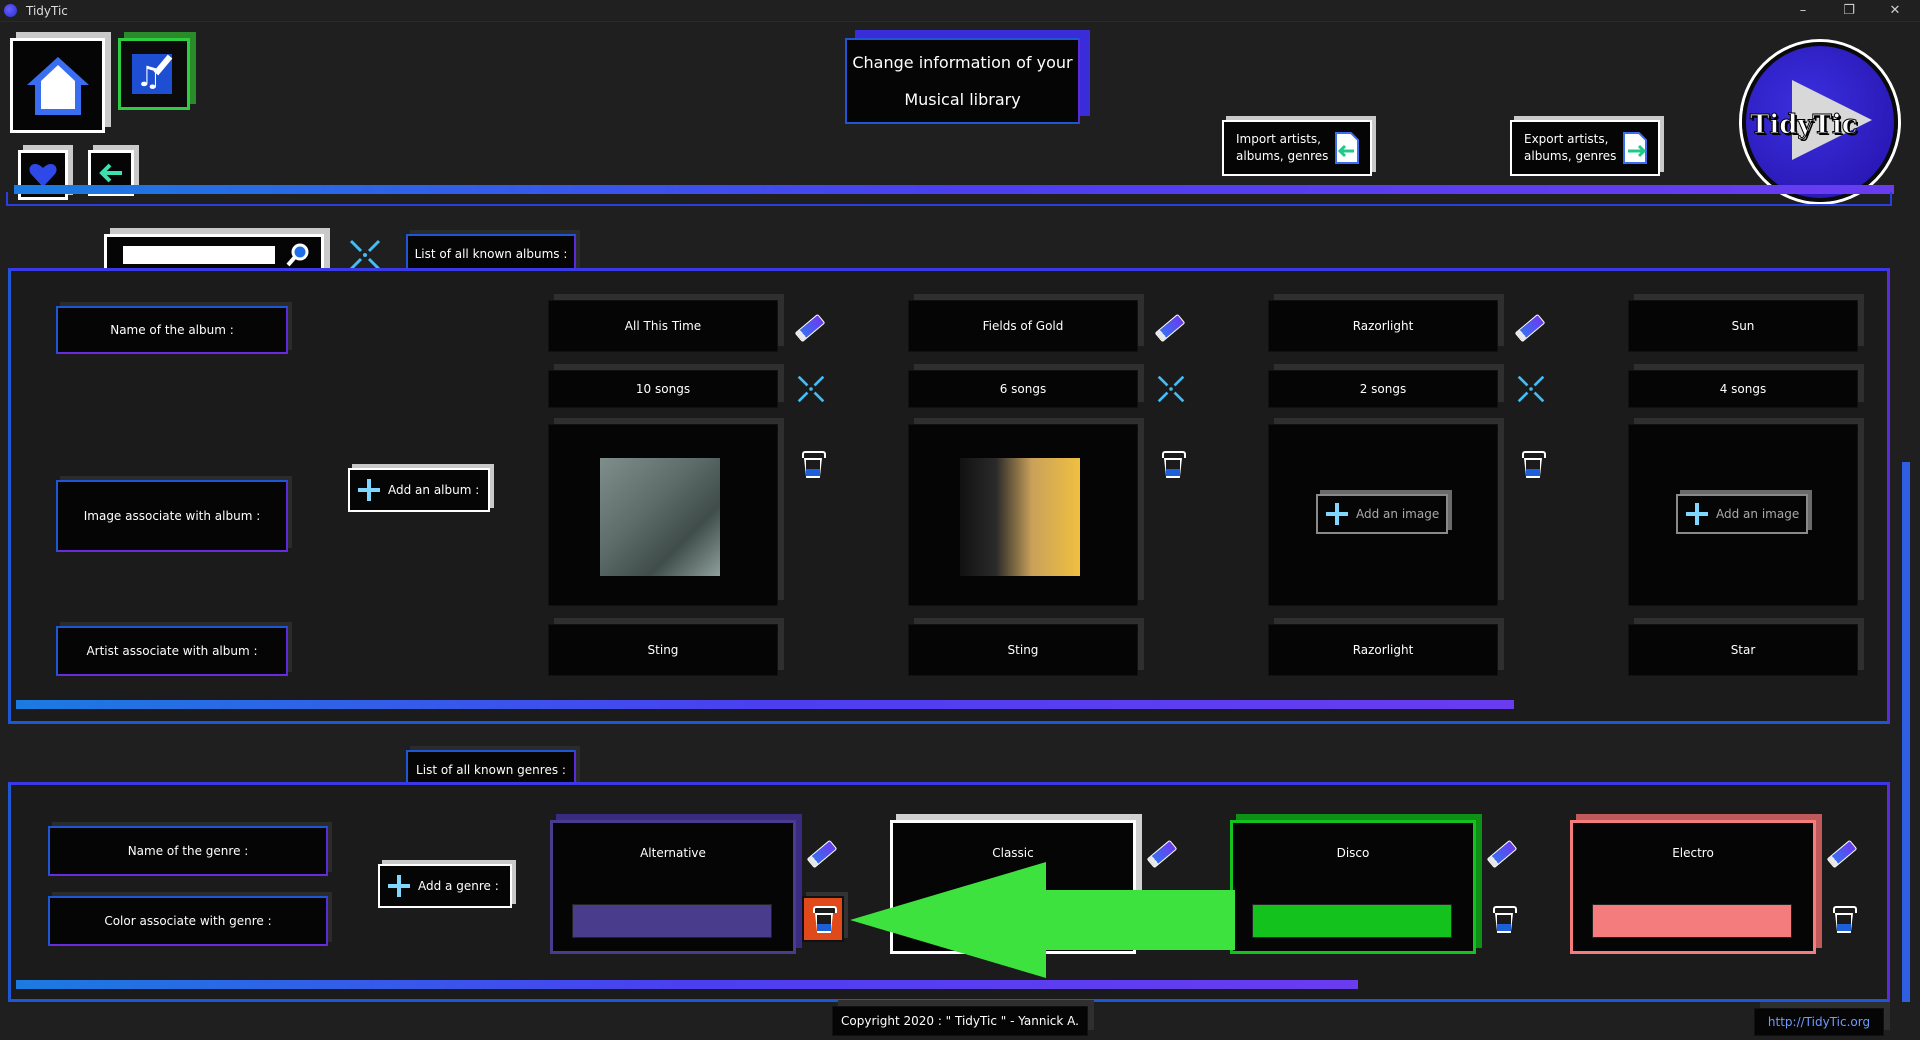 The image size is (1920, 1040). I want to click on home-icon, so click(57, 85).